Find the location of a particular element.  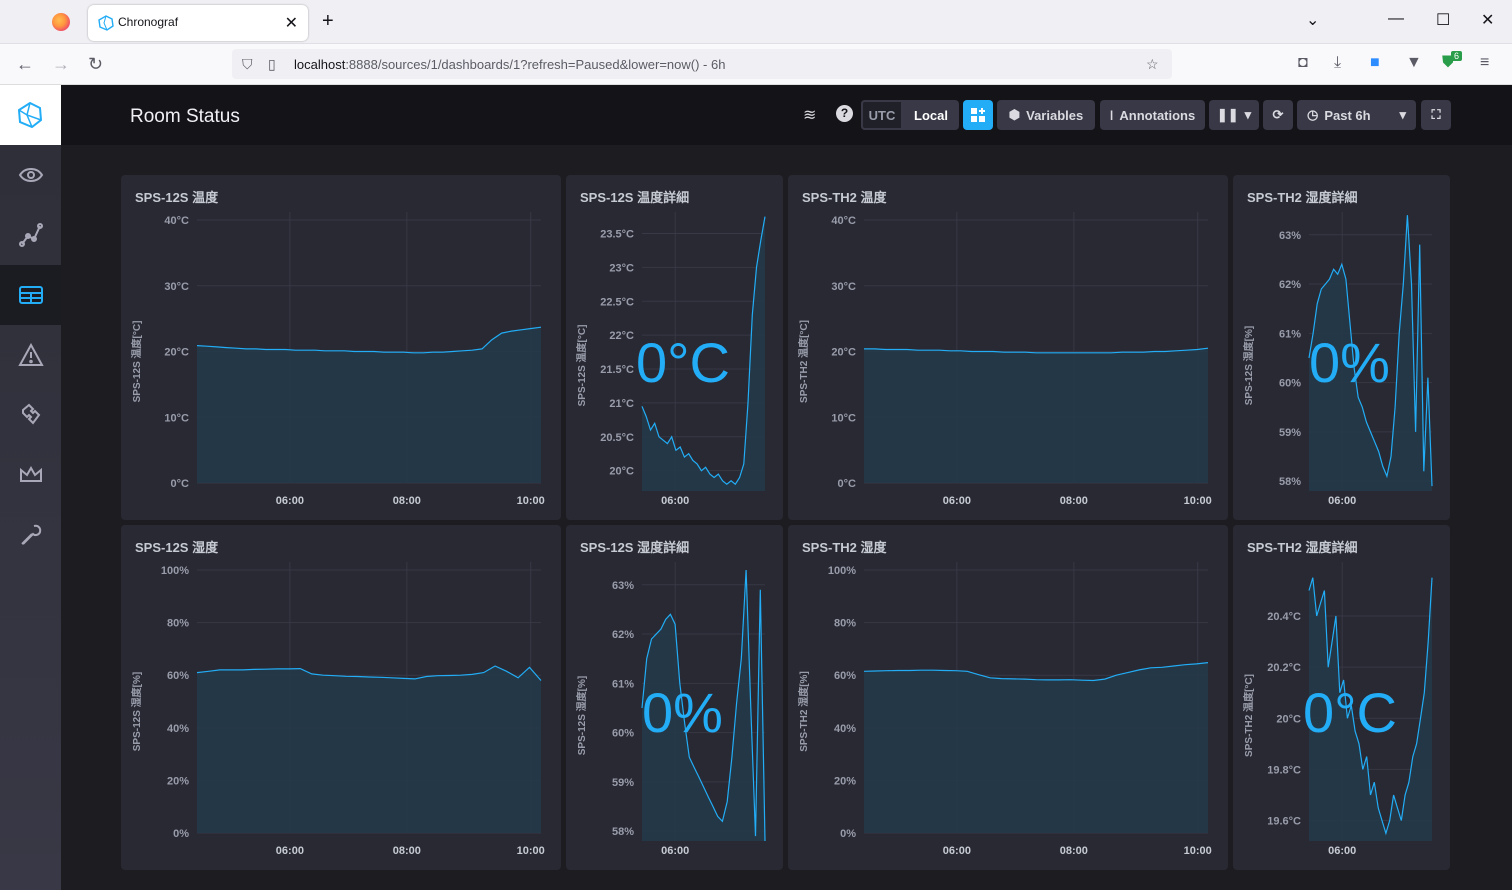

y-tick-label: 10°C is located at coordinates (843, 418).